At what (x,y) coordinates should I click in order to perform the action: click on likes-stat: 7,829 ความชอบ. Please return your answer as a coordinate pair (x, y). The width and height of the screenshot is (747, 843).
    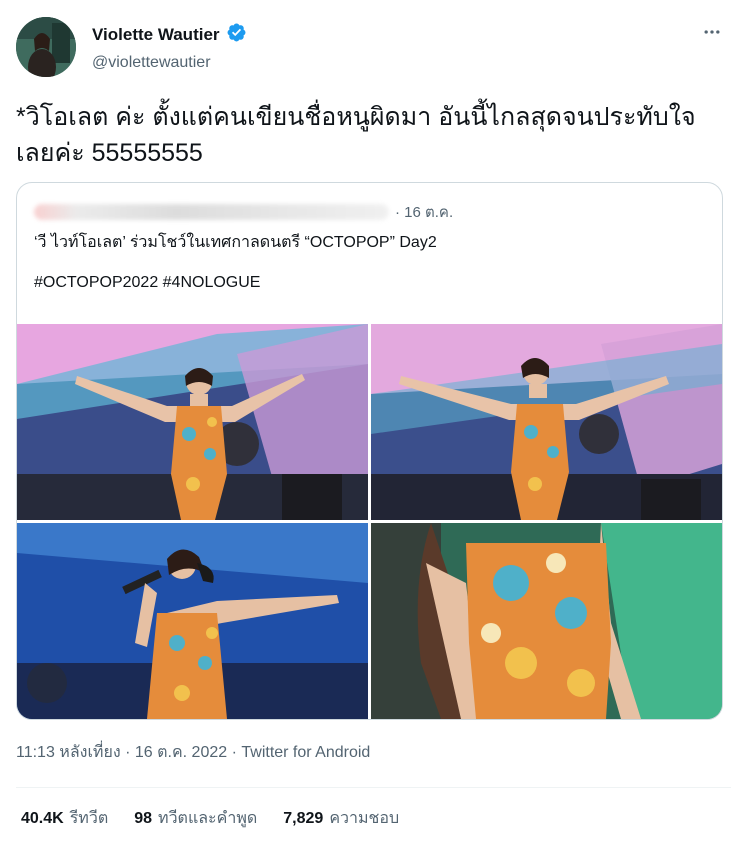
    Looking at the image, I should click on (341, 819).